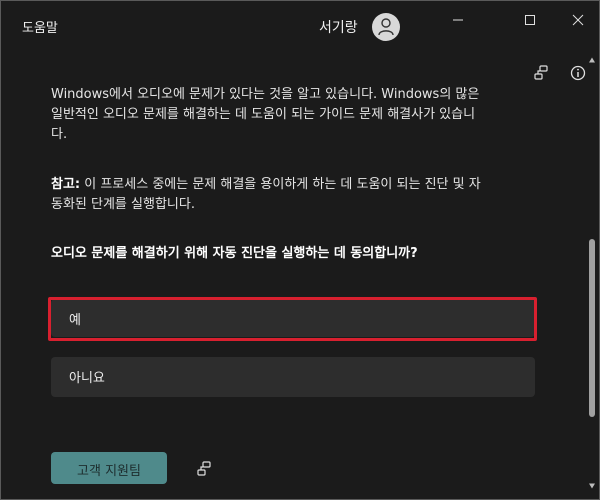  Describe the element at coordinates (234, 253) in the screenshot. I see `consent-question: 오디오 문제를 해결하기 위해 자동 진단을 실행하는 데 동의합니까?` at that location.